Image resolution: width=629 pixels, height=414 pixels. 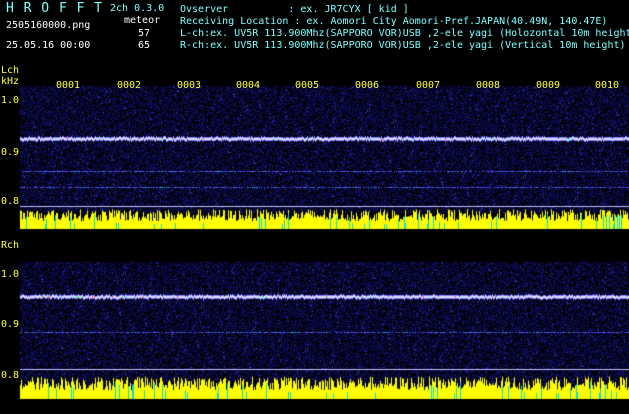 What do you see at coordinates (248, 85) in the screenshot?
I see `minute-label: 0004` at bounding box center [248, 85].